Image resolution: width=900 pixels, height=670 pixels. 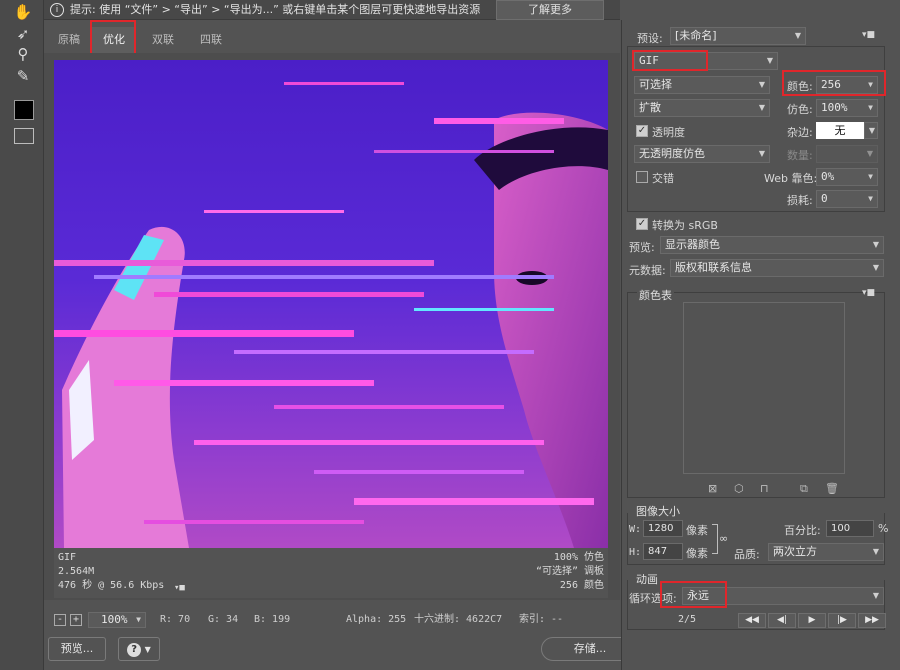 I want to click on last-frame-icon: ▶▶, so click(x=872, y=620).